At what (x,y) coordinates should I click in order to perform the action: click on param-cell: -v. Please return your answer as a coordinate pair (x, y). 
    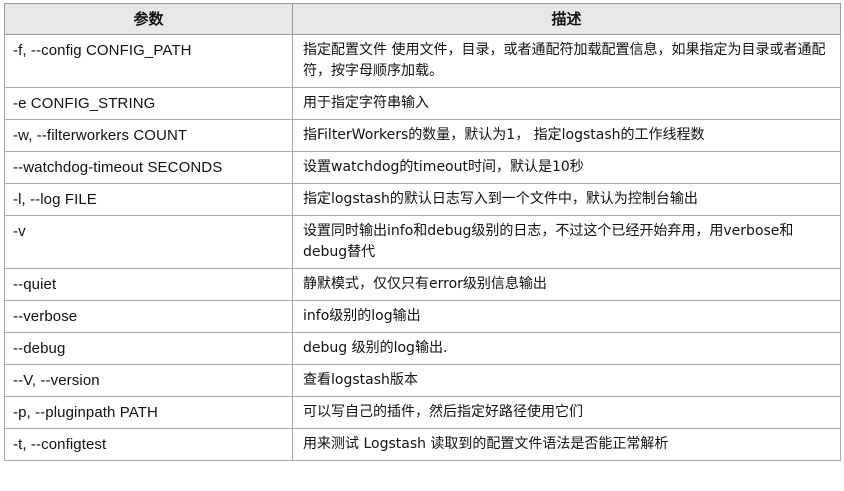
    Looking at the image, I should click on (148, 242).